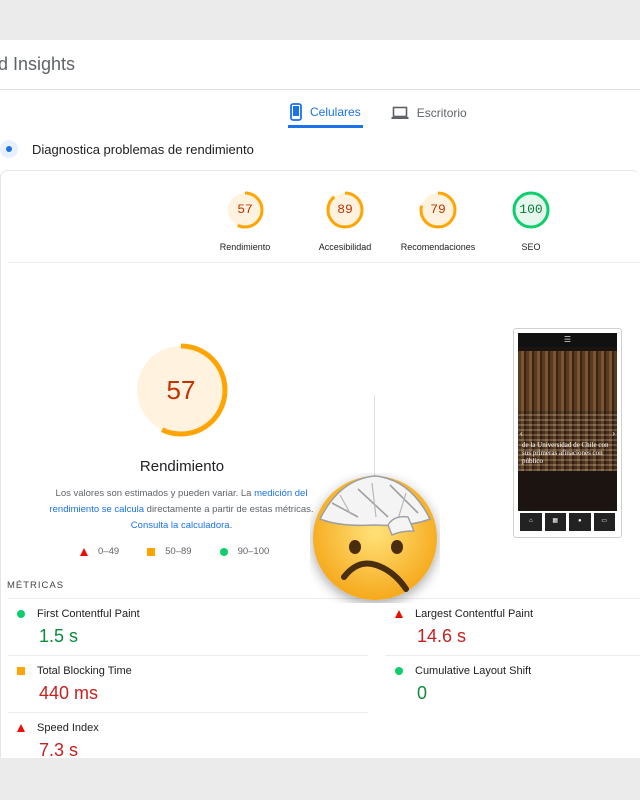  I want to click on triangle-icon, so click(84, 551).